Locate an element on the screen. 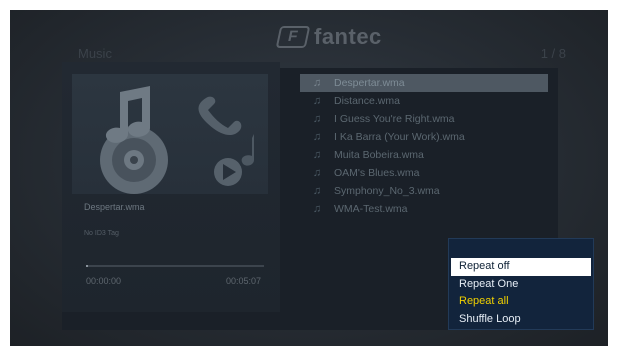 This screenshot has width=619, height=354. playlist-item: ♫ Muita Bobeira.wma is located at coordinates (424, 155).